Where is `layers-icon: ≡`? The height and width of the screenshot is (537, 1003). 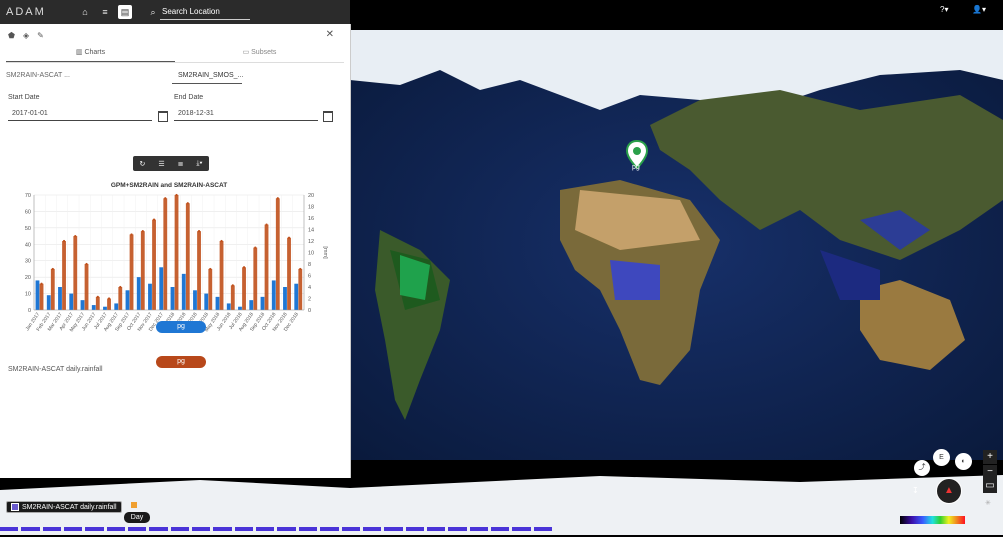
layers-icon: ≡ is located at coordinates (105, 12).